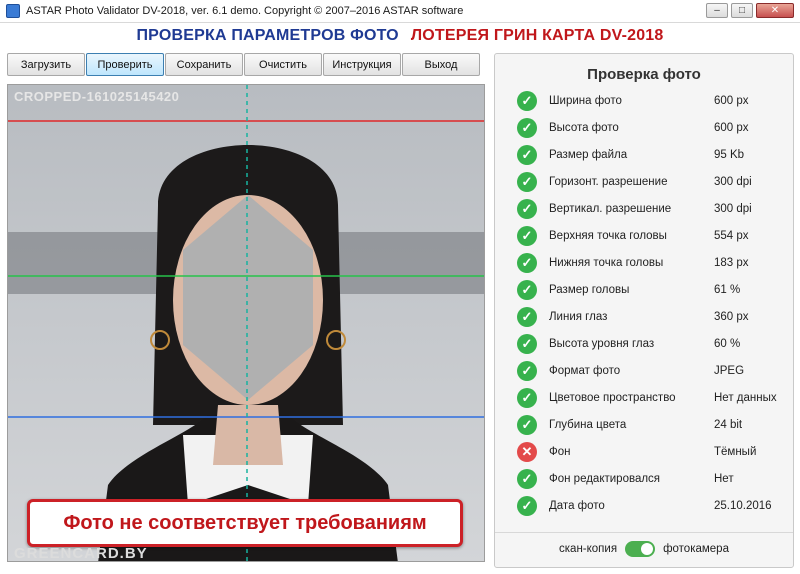 Image resolution: width=800 pixels, height=574 pixels. I want to click on source-toggle-row: скан-копия фотокамера, so click(644, 549).